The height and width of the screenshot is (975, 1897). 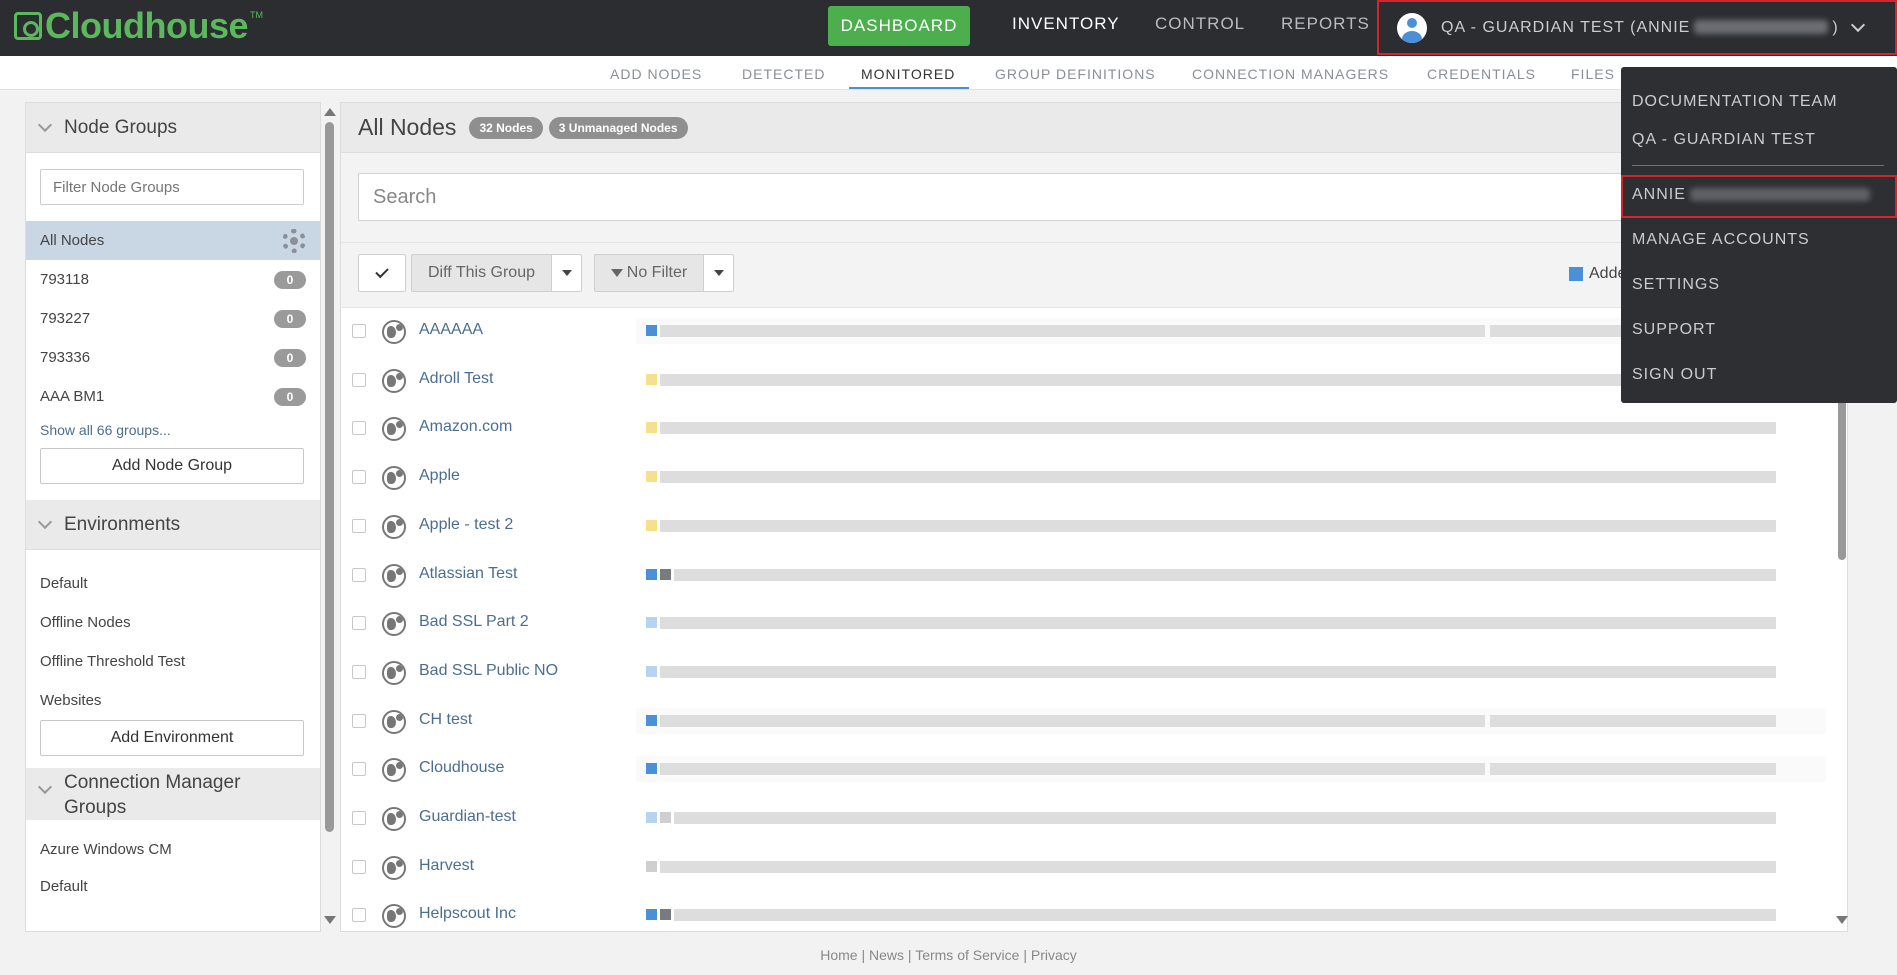 What do you see at coordinates (439, 476) in the screenshot?
I see `node-name-link: Apple` at bounding box center [439, 476].